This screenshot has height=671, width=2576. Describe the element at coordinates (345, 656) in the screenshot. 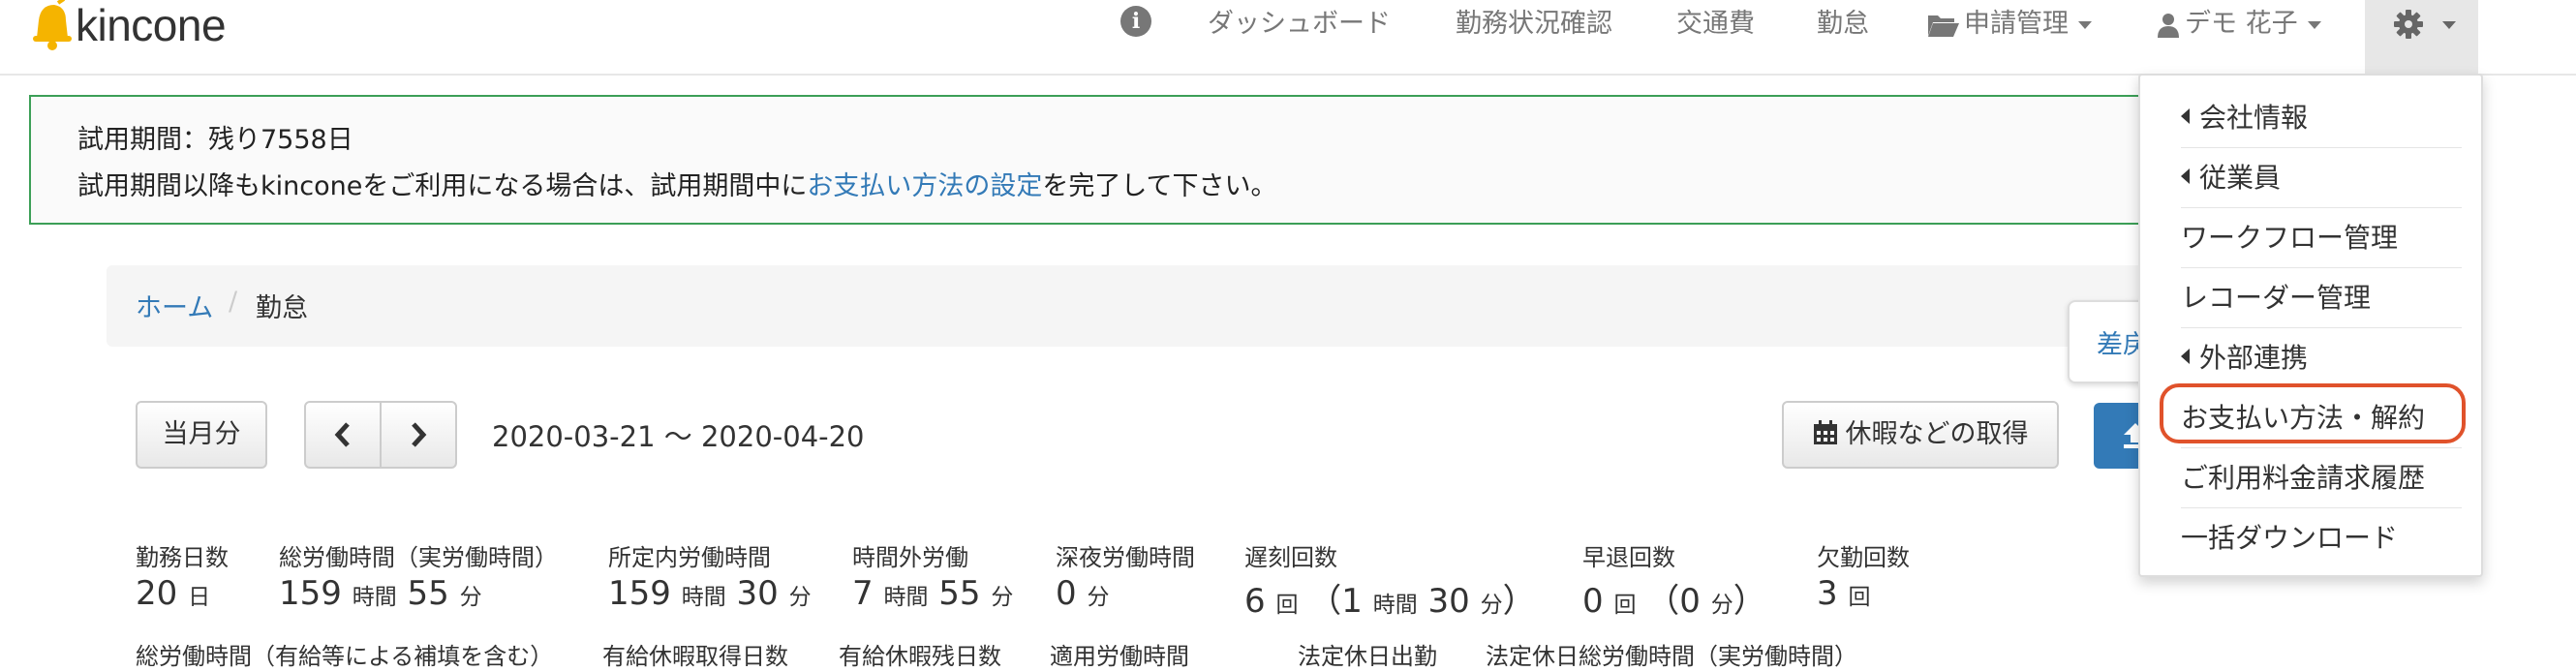

I see `stat-label-total-incl-paid: 総労働時間（有給等による補填を含む）` at that location.